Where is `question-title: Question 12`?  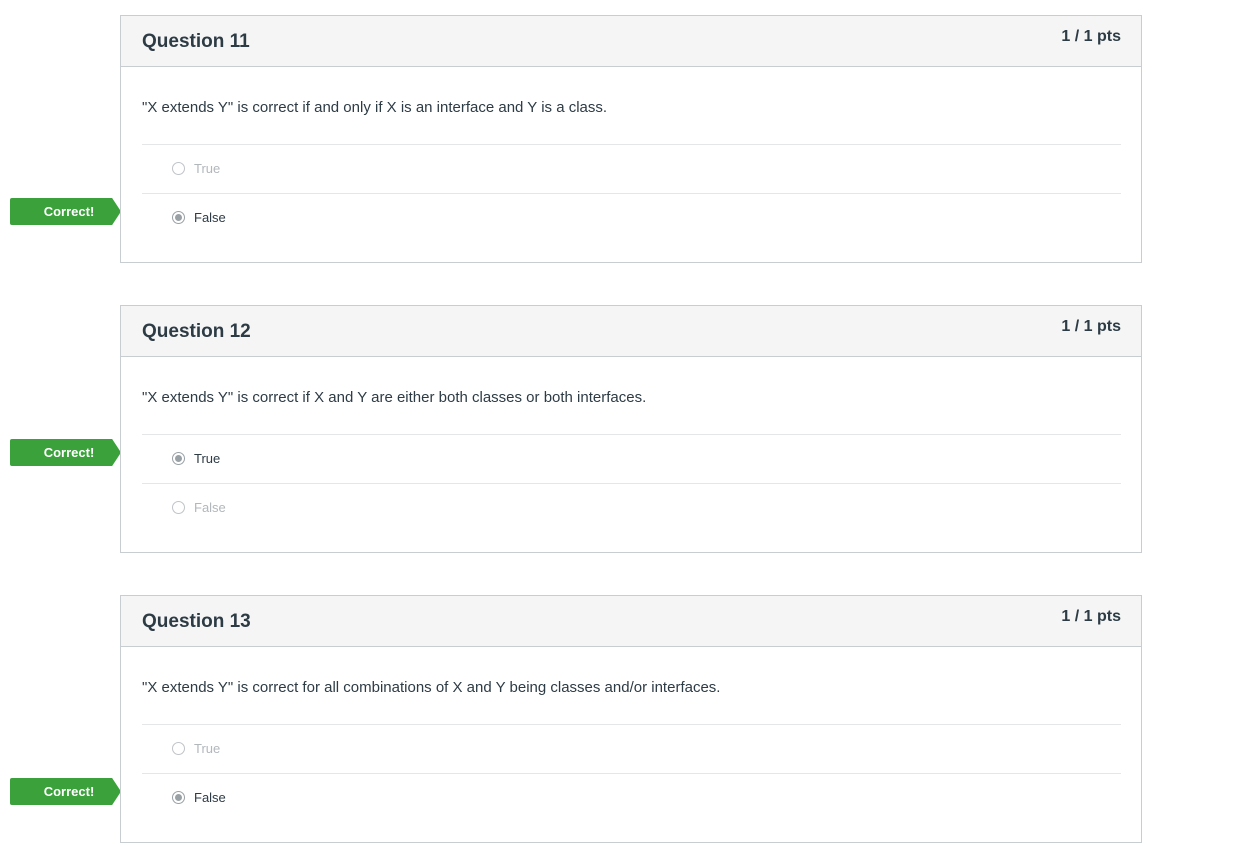 question-title: Question 12 is located at coordinates (196, 331).